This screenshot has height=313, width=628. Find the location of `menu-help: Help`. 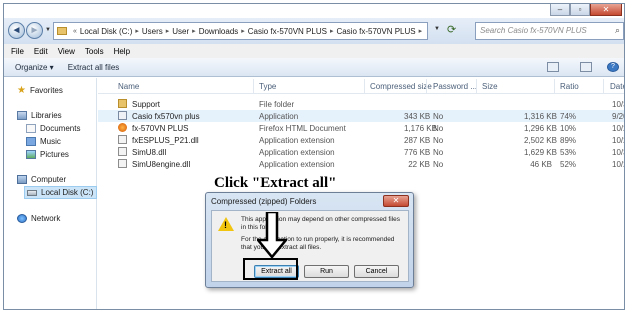

menu-help: Help is located at coordinates (122, 51).